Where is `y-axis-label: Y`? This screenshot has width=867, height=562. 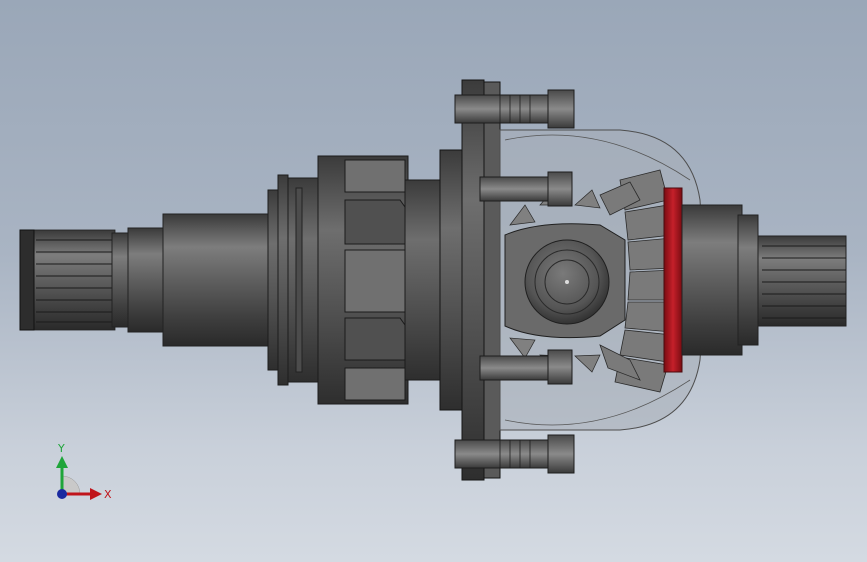 y-axis-label: Y is located at coordinates (61, 448).